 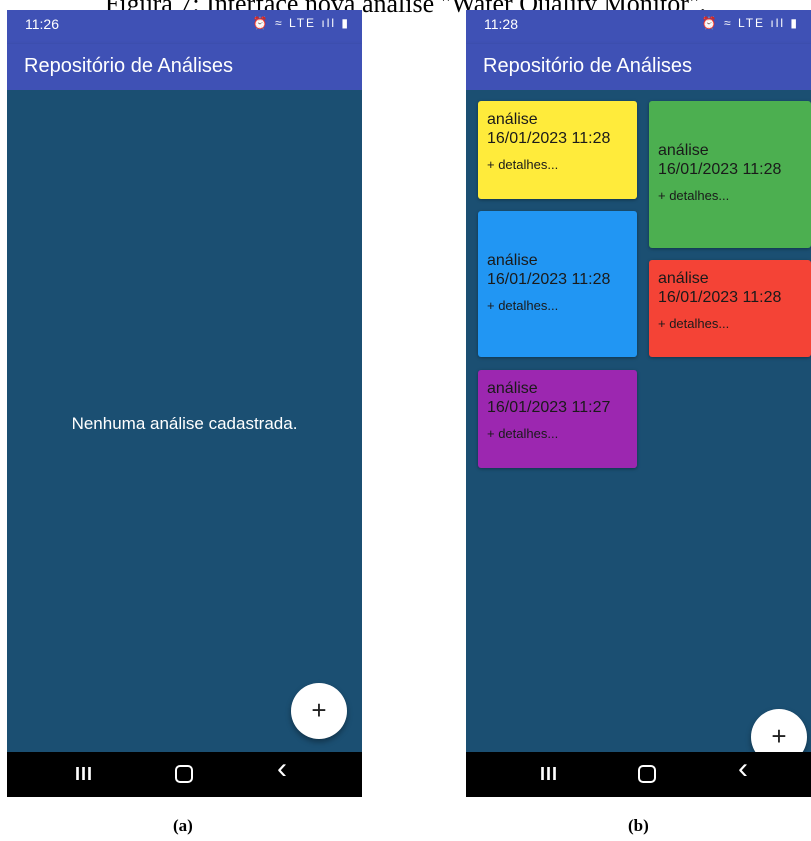 What do you see at coordinates (184, 27) in the screenshot?
I see `status-bar: 11:26 ⏰ ≈ LTE ıll ▮` at bounding box center [184, 27].